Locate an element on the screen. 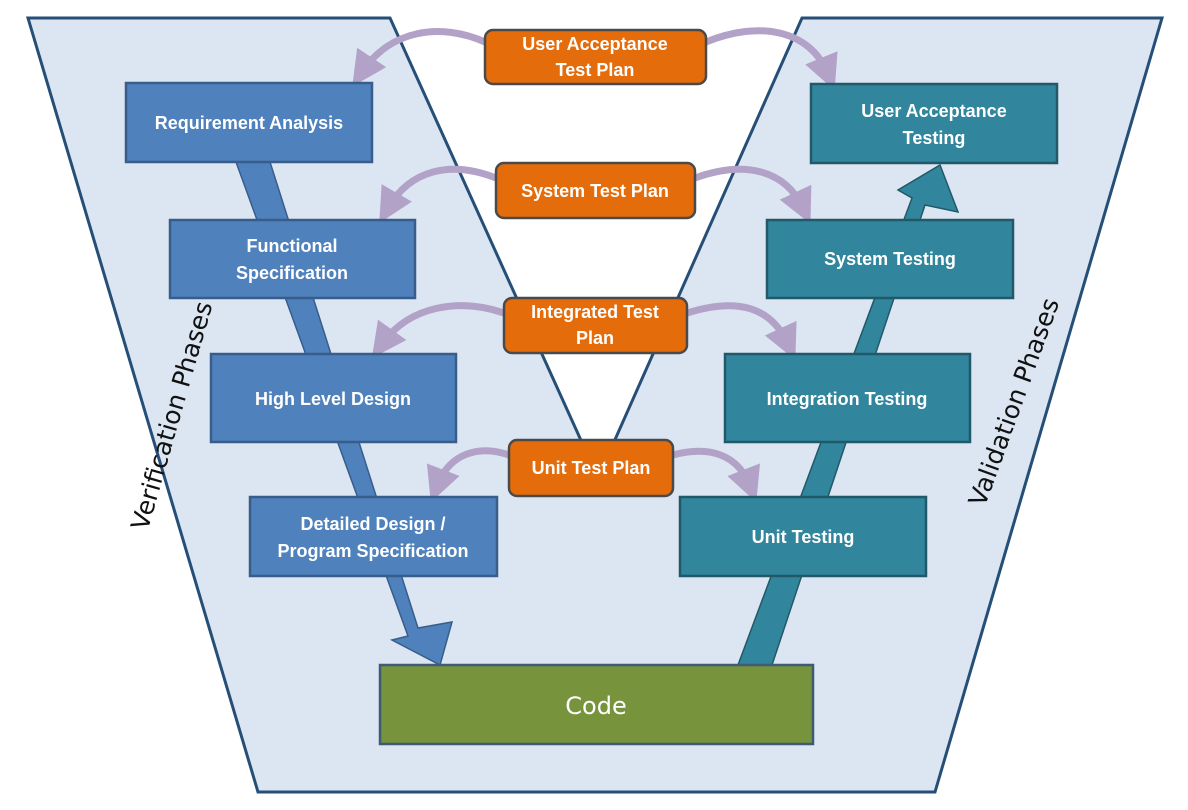 Image resolution: width=1188 pixels, height=810 pixels. svg-text: Unit Test Plan is located at coordinates (591, 468).